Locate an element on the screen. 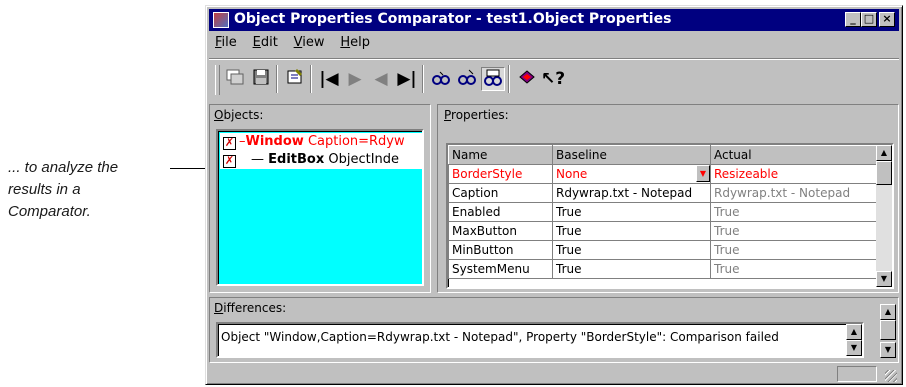  callout-line-2: results in a is located at coordinates (44, 189).